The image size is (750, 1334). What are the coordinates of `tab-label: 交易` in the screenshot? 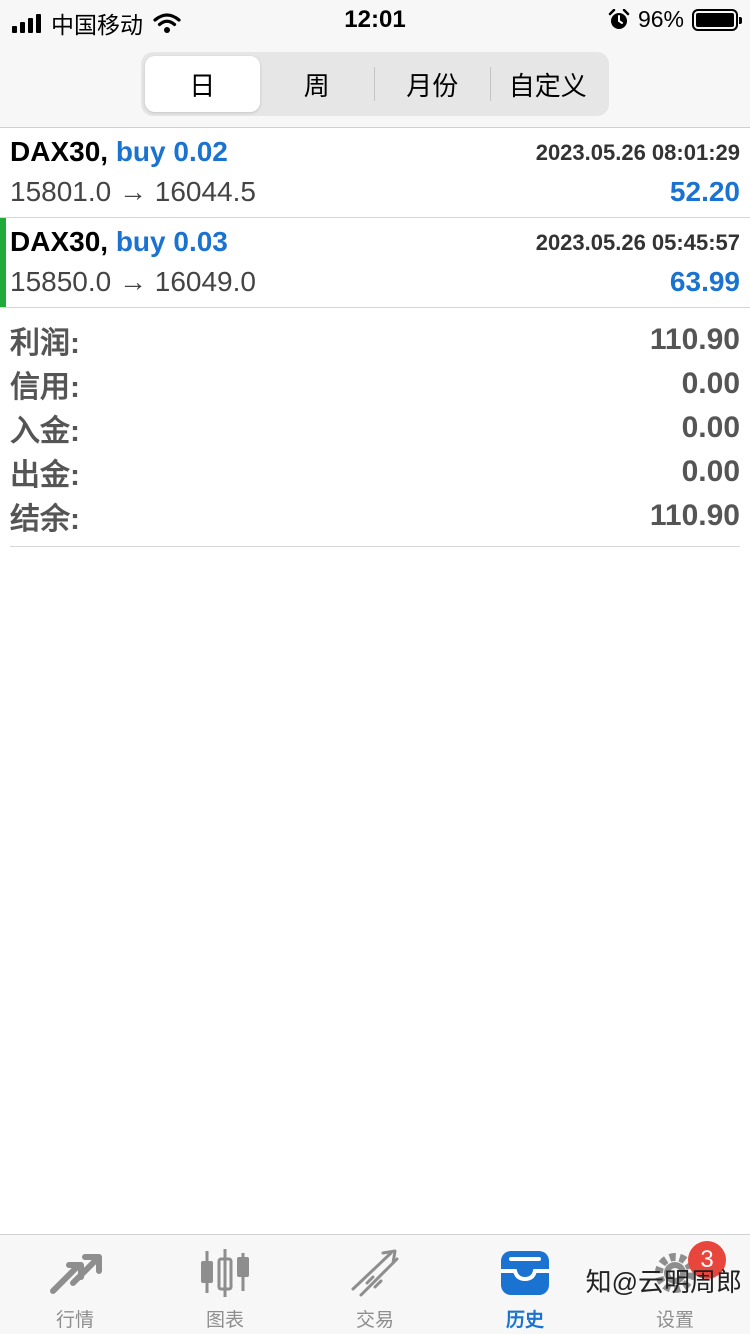 It's located at (374, 1320).